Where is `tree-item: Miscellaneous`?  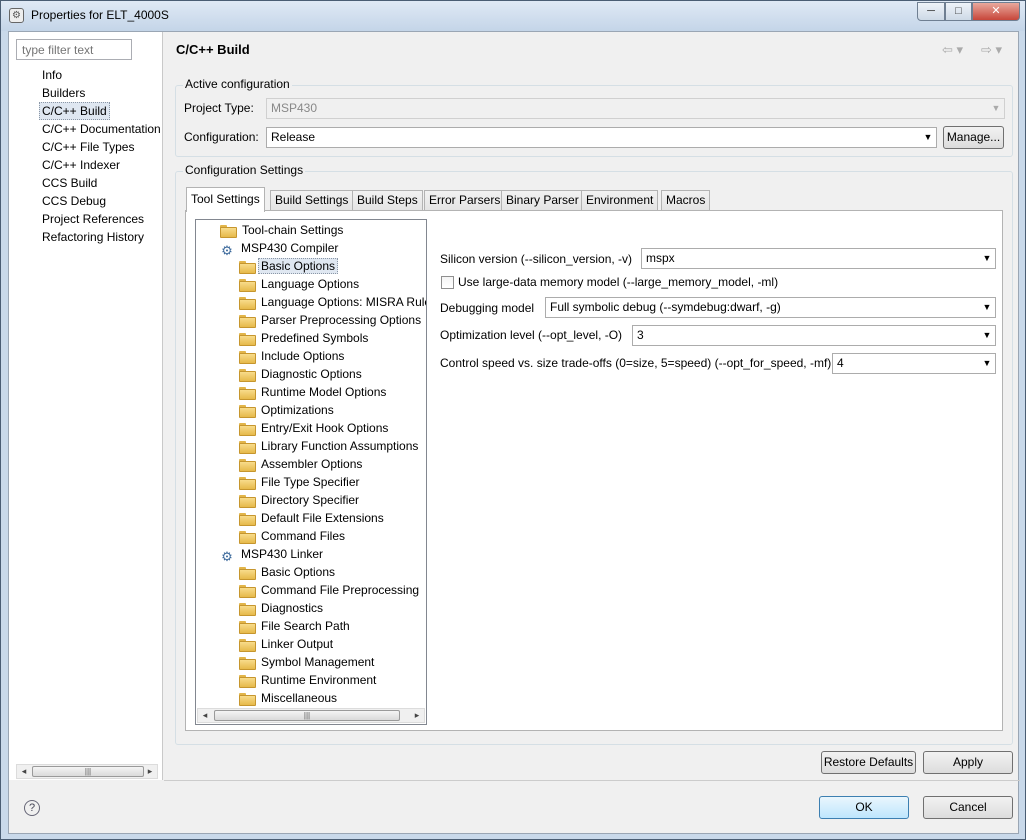 tree-item: Miscellaneous is located at coordinates (289, 699).